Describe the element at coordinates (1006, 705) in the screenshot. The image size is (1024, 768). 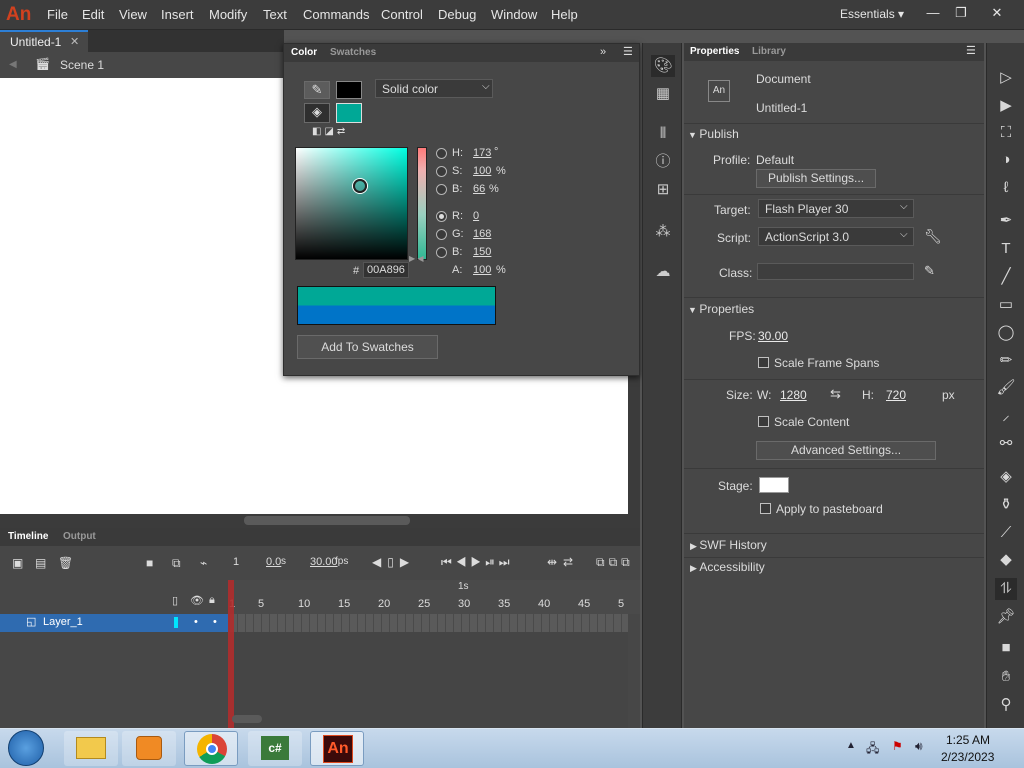
I see `zoom-tool-icon: ⚲` at that location.